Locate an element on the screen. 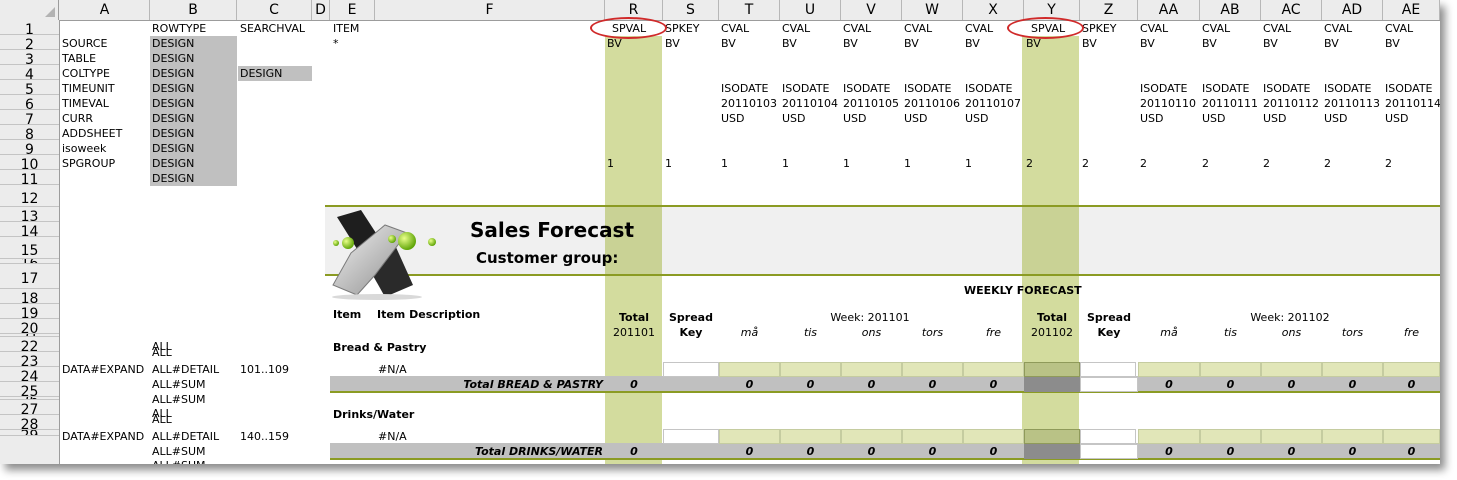 This screenshot has width=1457, height=480. row-header-9: 9 is located at coordinates (29, 147).